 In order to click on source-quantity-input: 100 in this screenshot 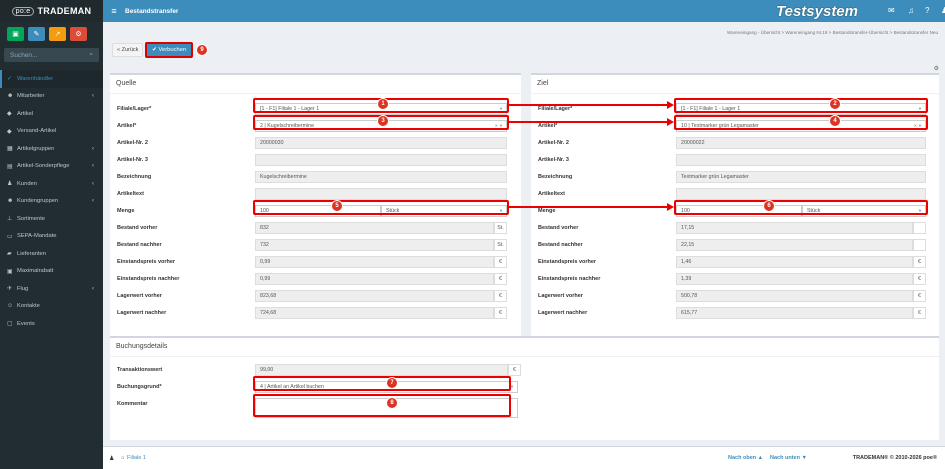, I will do `click(318, 210)`.